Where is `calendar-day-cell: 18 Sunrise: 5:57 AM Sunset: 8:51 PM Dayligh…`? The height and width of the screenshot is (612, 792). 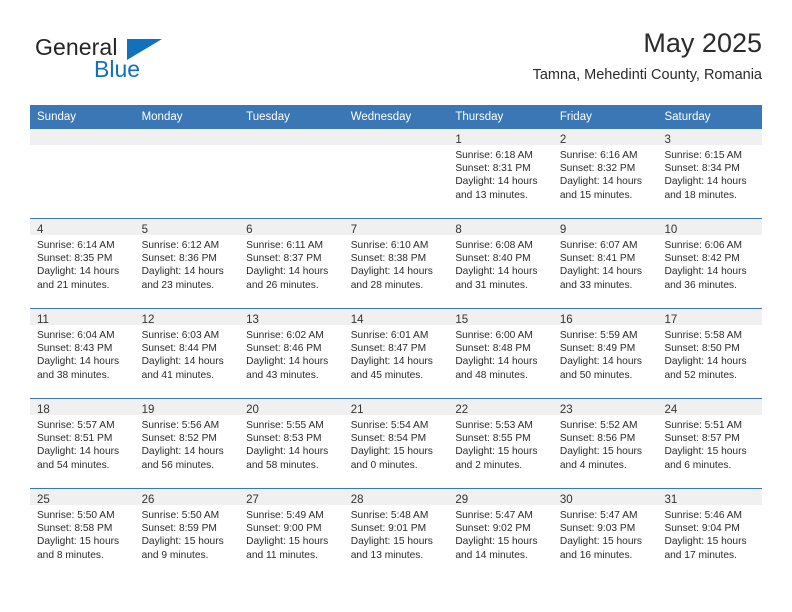
calendar-day-cell: 18 Sunrise: 5:57 AM Sunset: 8:51 PM Dayligh… is located at coordinates (82, 443).